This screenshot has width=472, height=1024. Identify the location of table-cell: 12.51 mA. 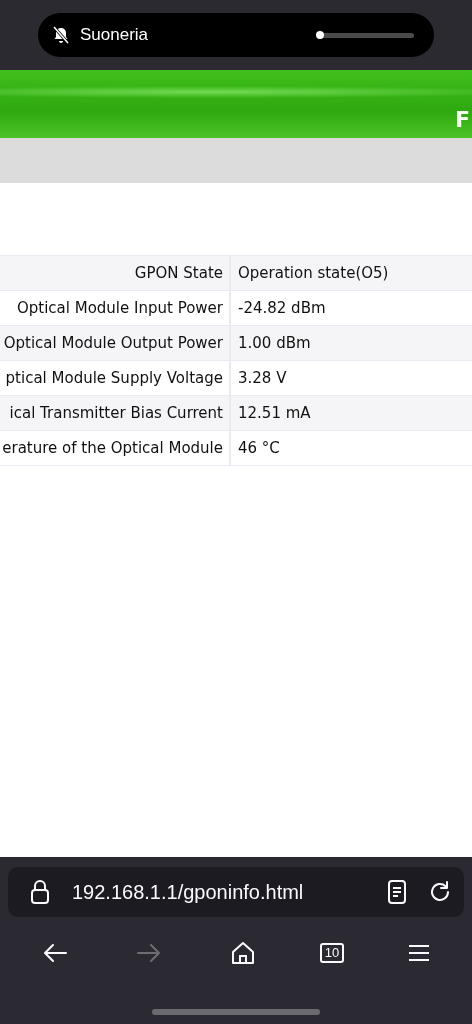
(351, 413).